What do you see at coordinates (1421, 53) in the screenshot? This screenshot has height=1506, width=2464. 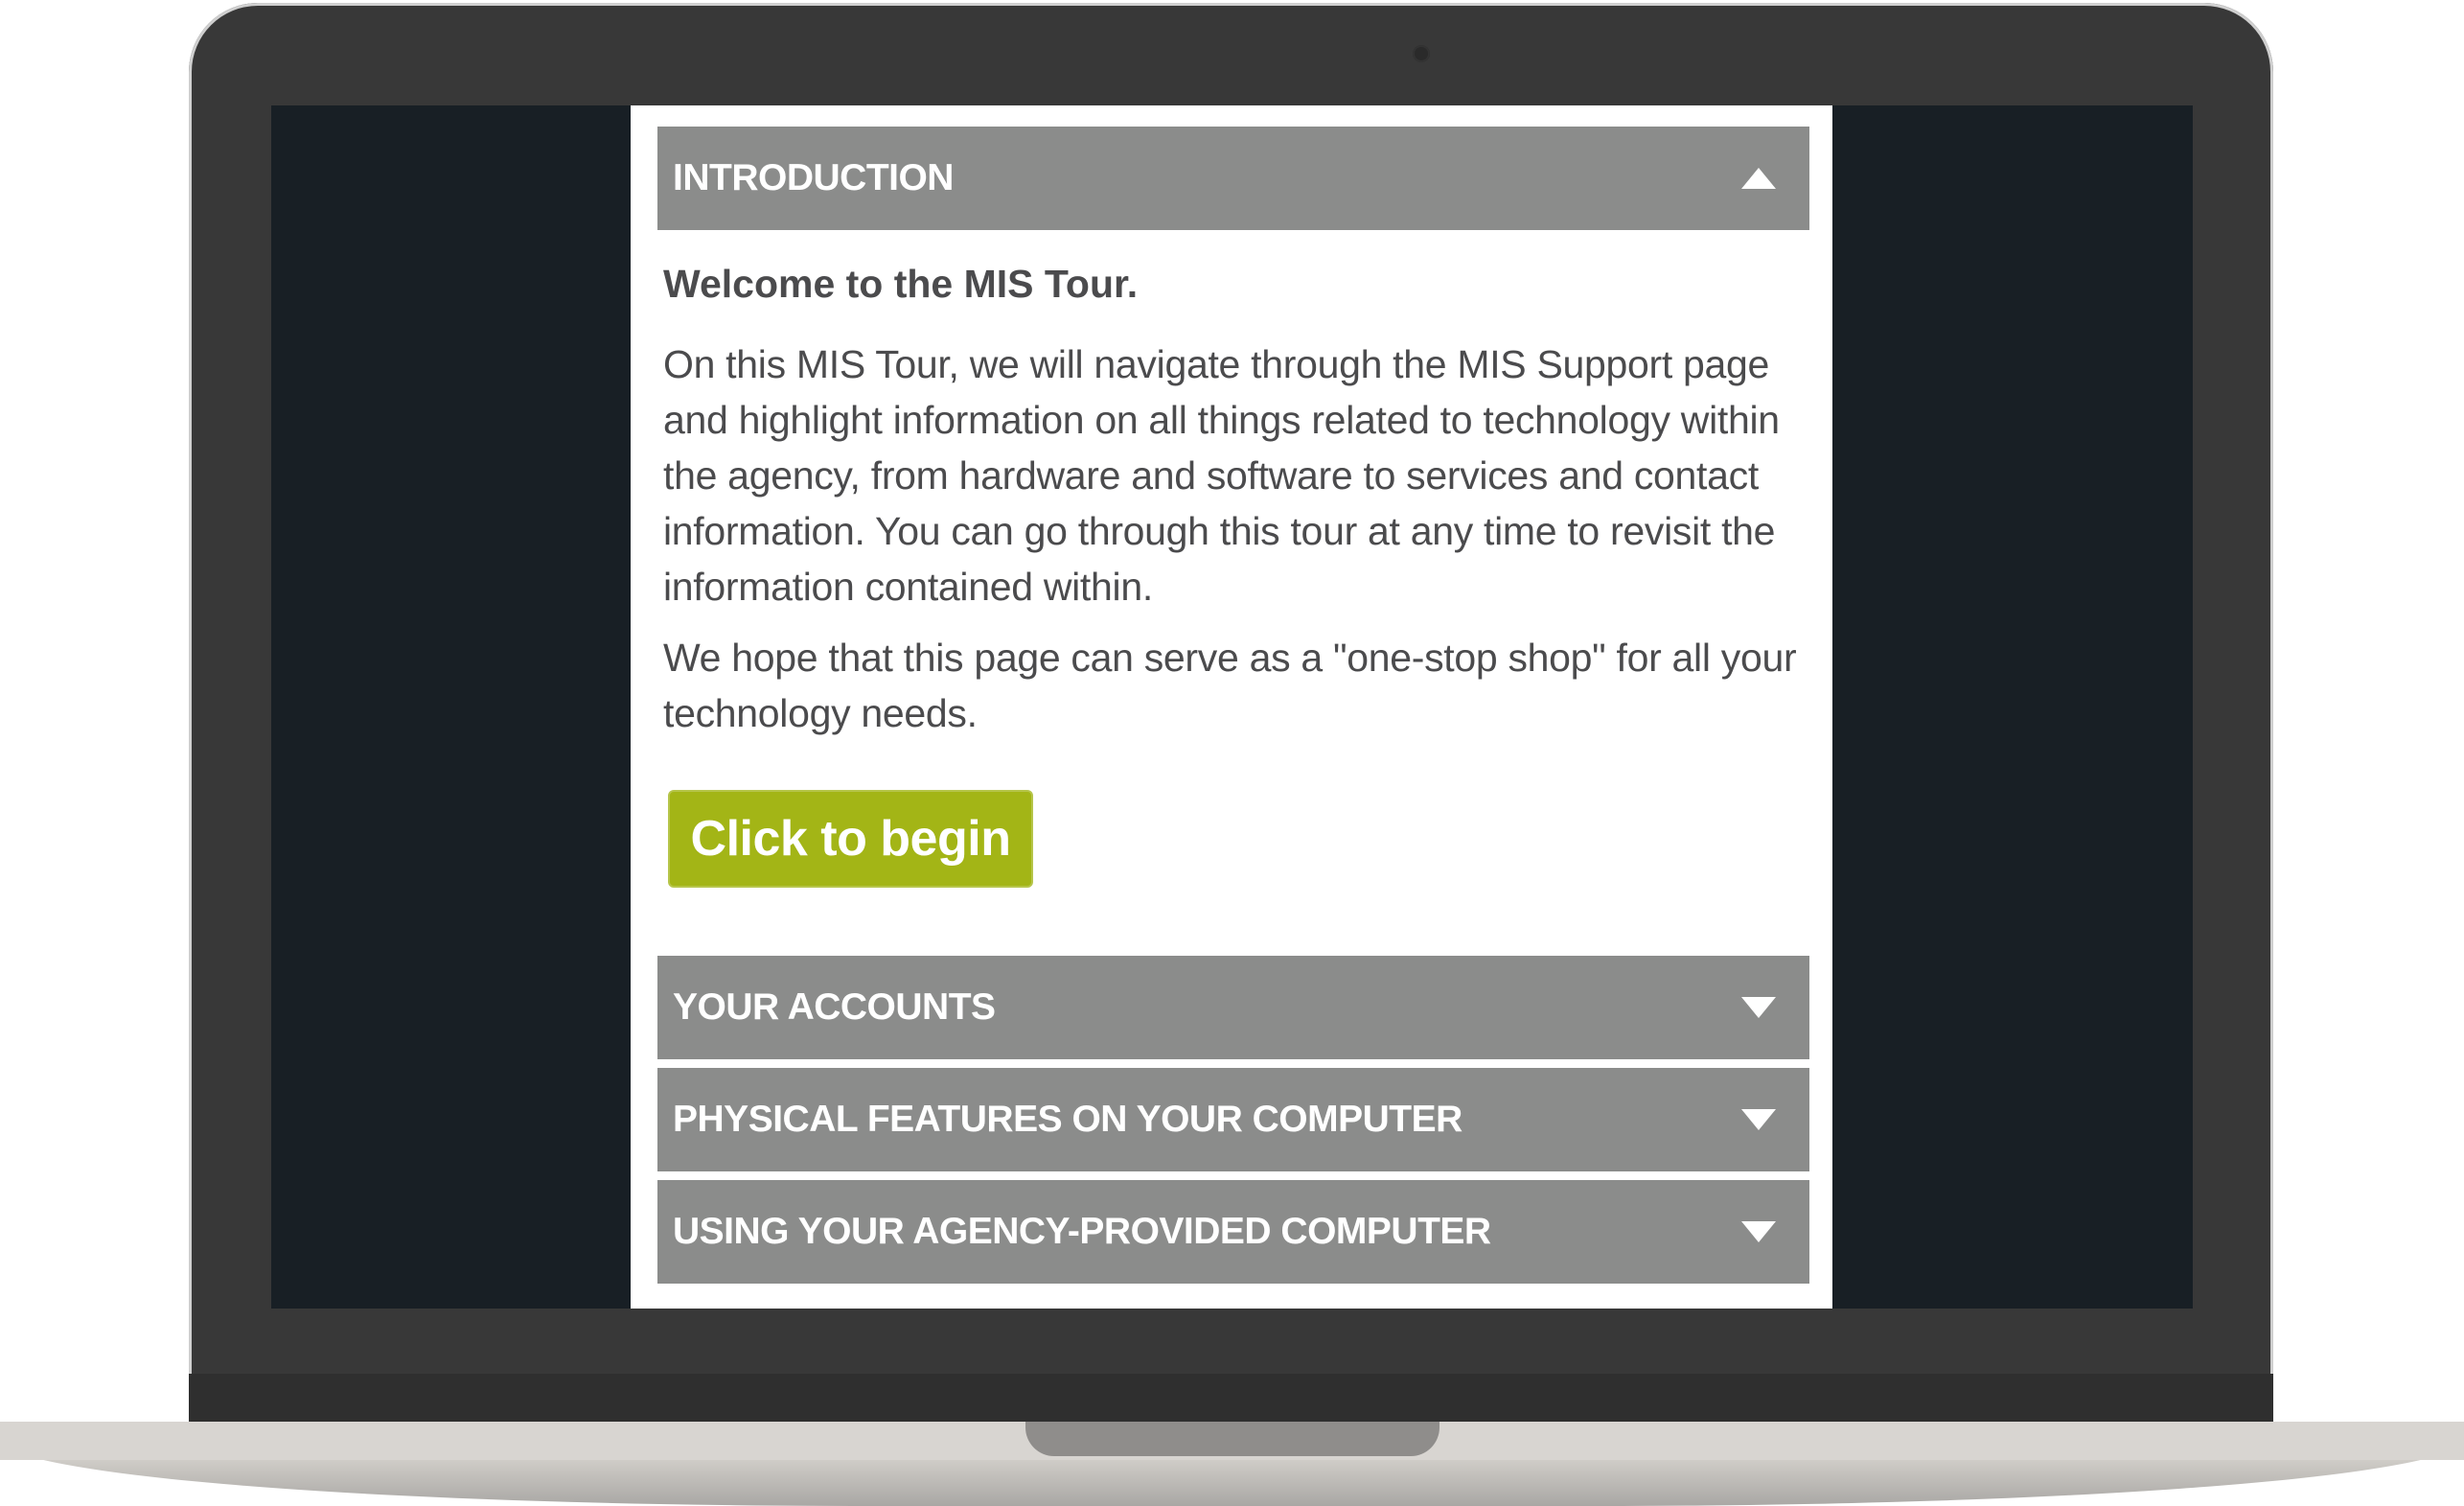 I see `webcam` at bounding box center [1421, 53].